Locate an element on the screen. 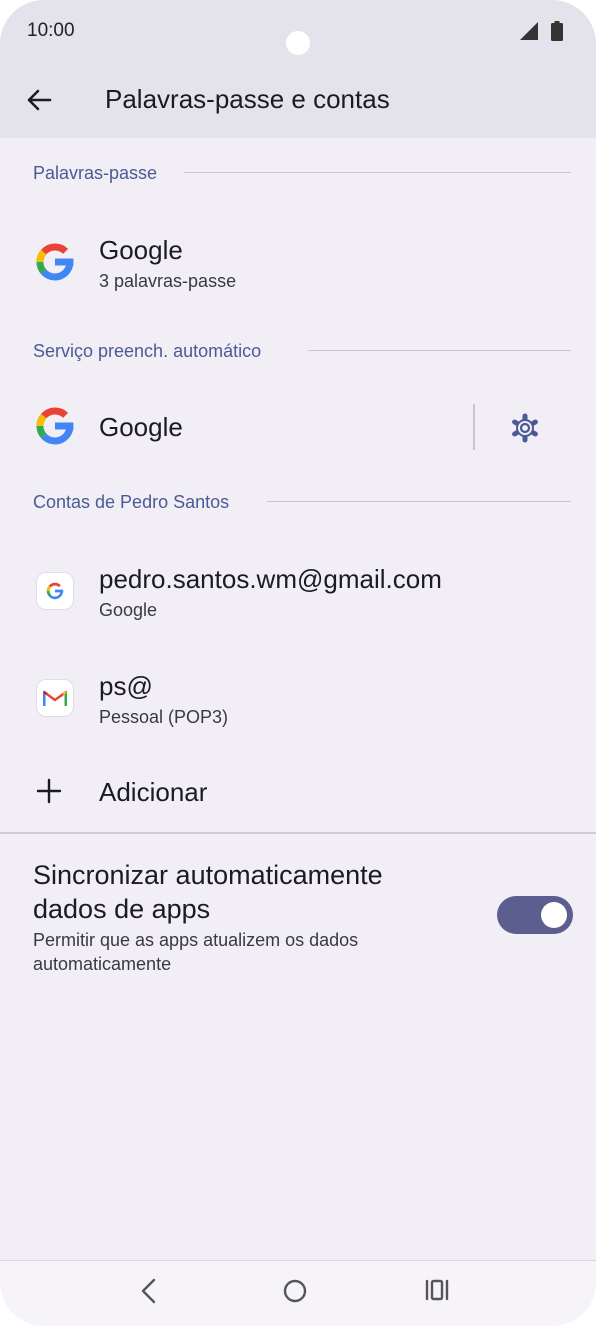  password-provider-title: Google is located at coordinates (141, 250).